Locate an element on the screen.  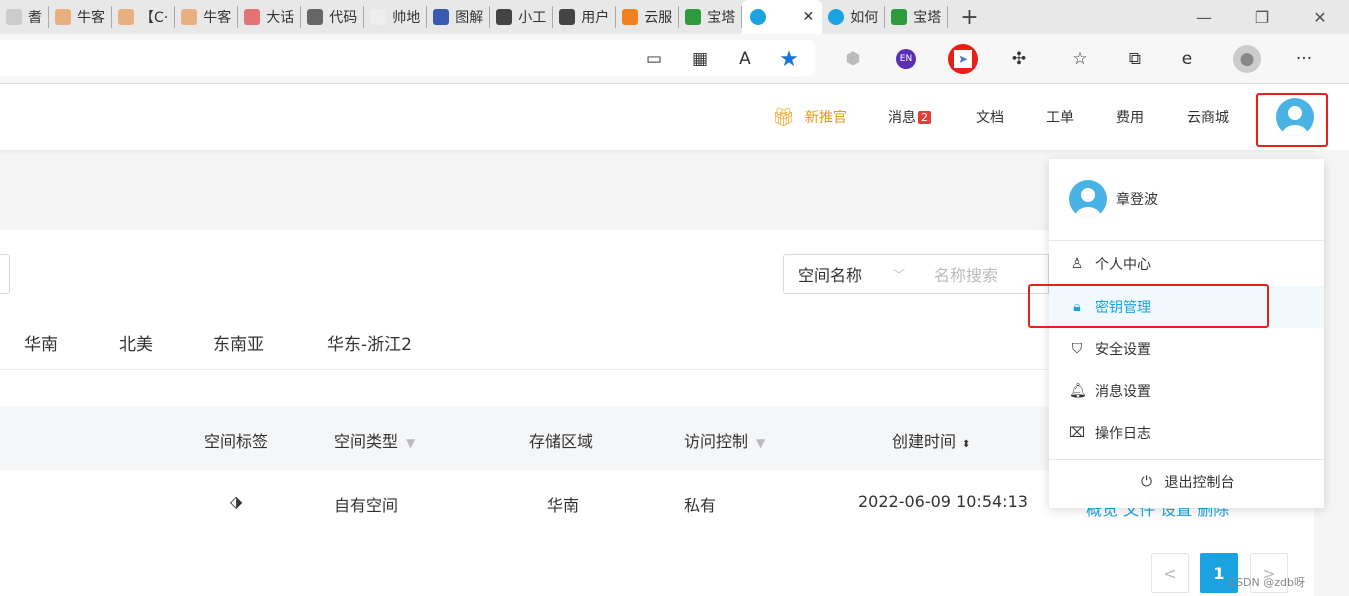
browser-tab-active: ✕ is located at coordinates (782, 17).